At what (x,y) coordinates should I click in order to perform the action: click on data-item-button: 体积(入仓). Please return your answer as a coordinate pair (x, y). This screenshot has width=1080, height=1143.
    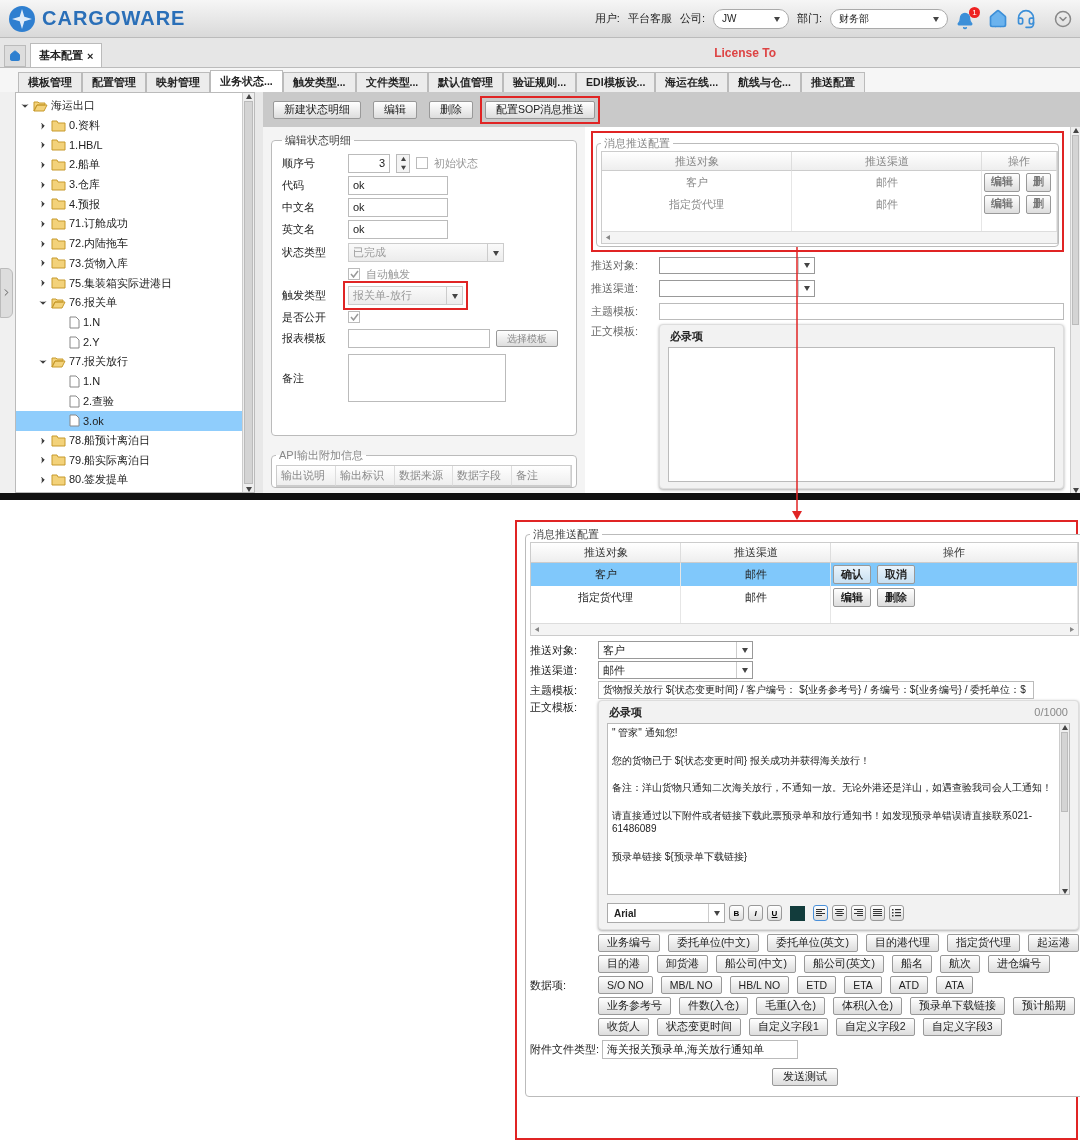
    Looking at the image, I should click on (867, 1006).